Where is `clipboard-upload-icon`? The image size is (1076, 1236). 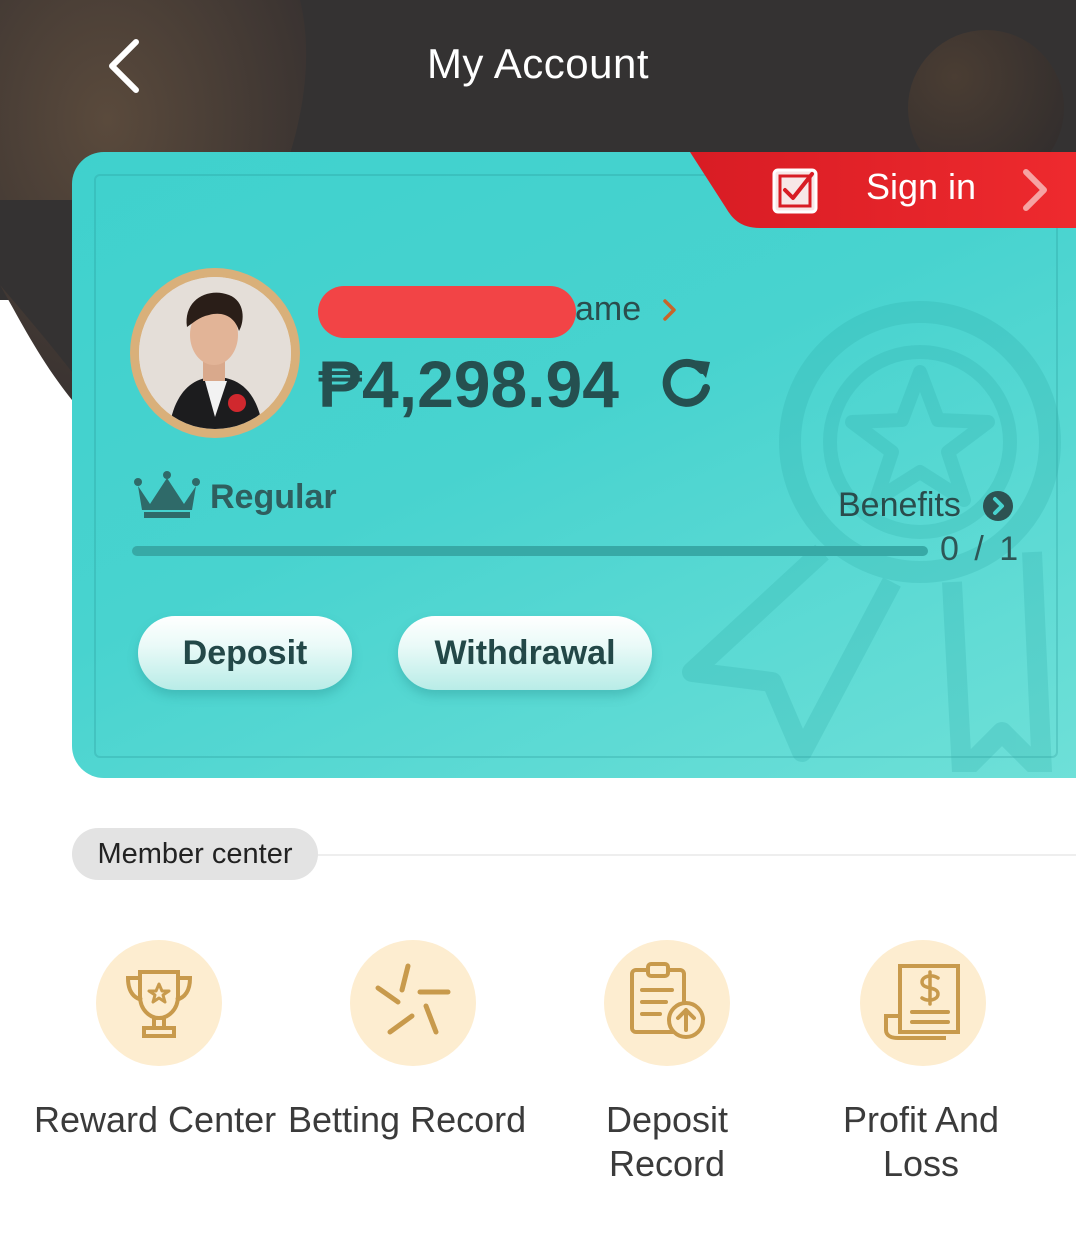 clipboard-upload-icon is located at coordinates (667, 1003).